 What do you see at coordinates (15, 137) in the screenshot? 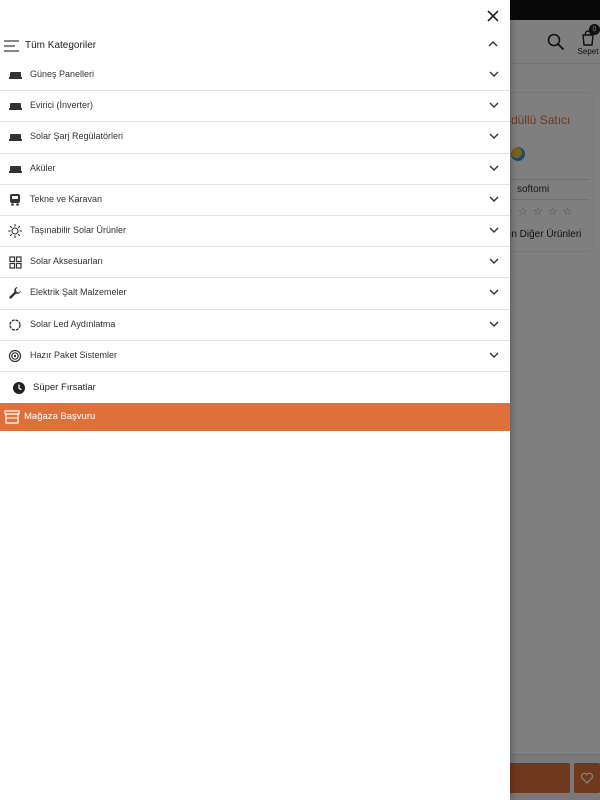
I see `charge-regulator-icon` at bounding box center [15, 137].